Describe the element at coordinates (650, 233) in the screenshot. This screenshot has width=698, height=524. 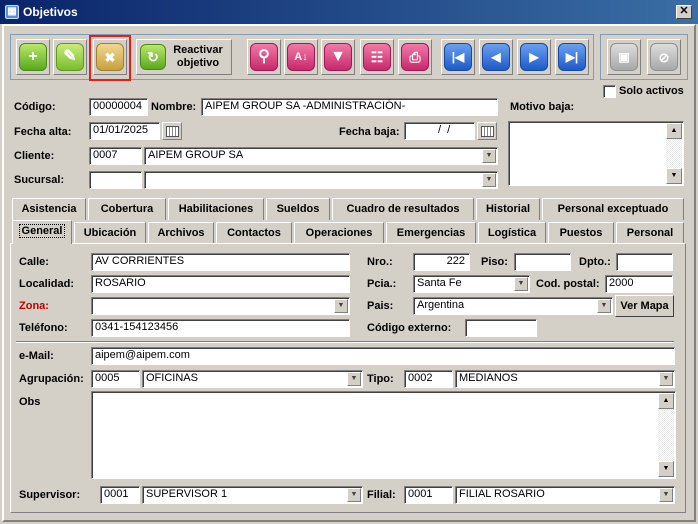
I see `tab-personal: Personal` at that location.